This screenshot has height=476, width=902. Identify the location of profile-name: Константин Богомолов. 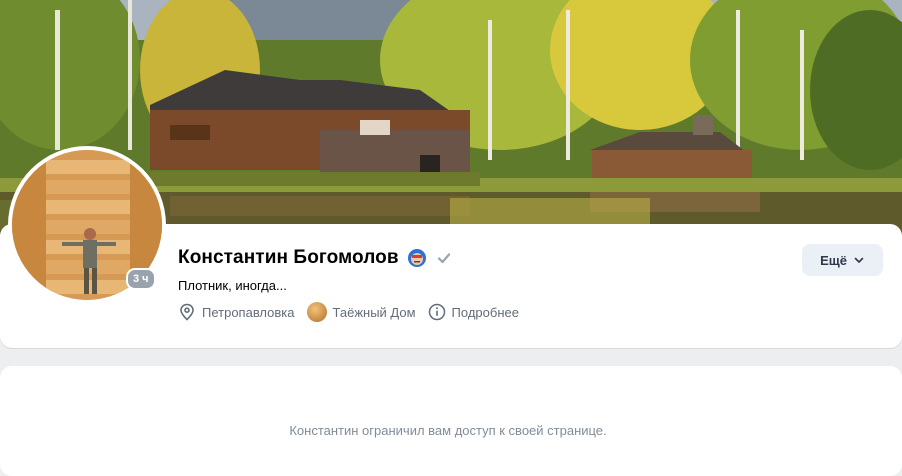
(288, 257).